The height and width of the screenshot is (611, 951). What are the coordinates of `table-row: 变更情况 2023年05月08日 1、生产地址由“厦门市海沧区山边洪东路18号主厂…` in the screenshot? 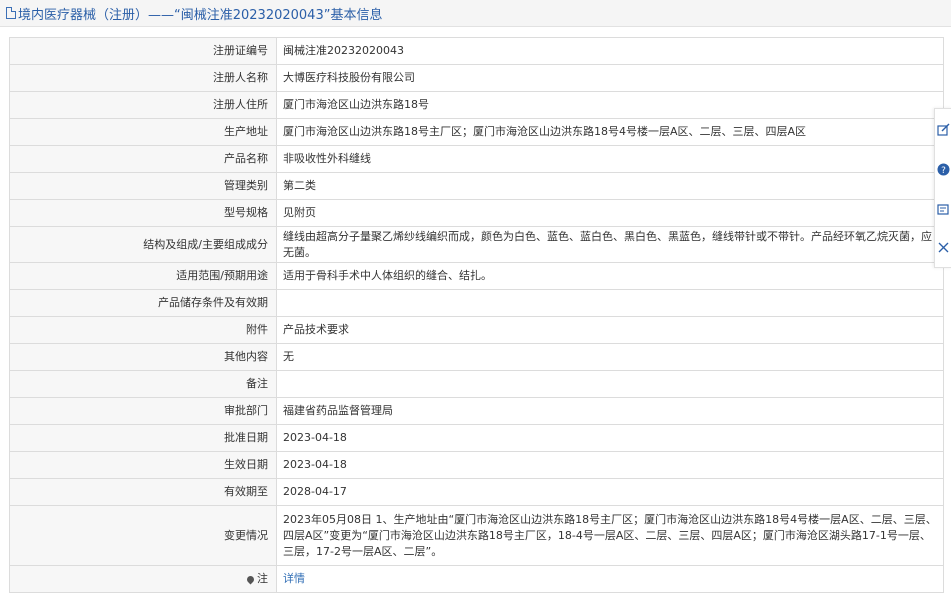 It's located at (476, 535).